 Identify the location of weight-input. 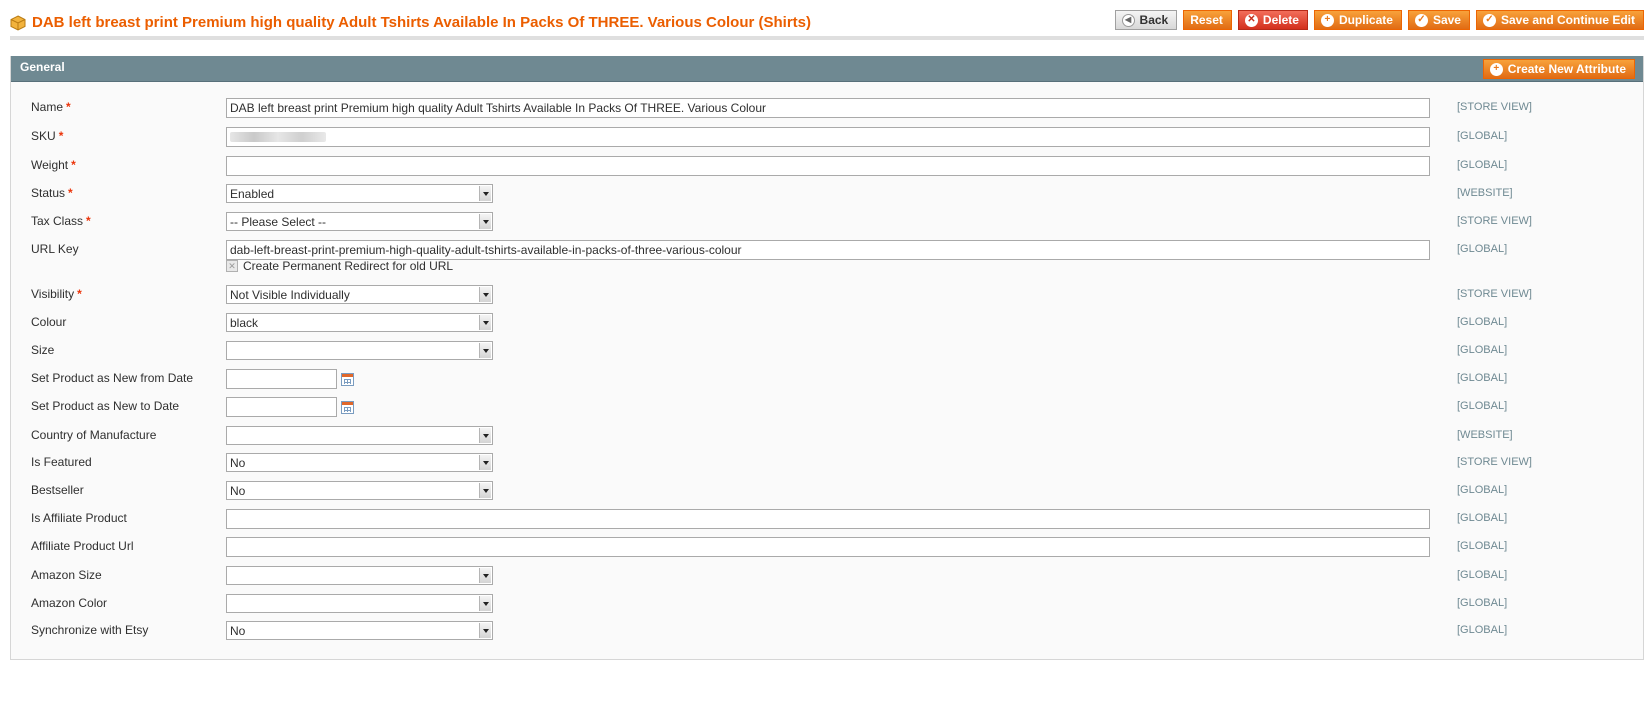
(828, 166).